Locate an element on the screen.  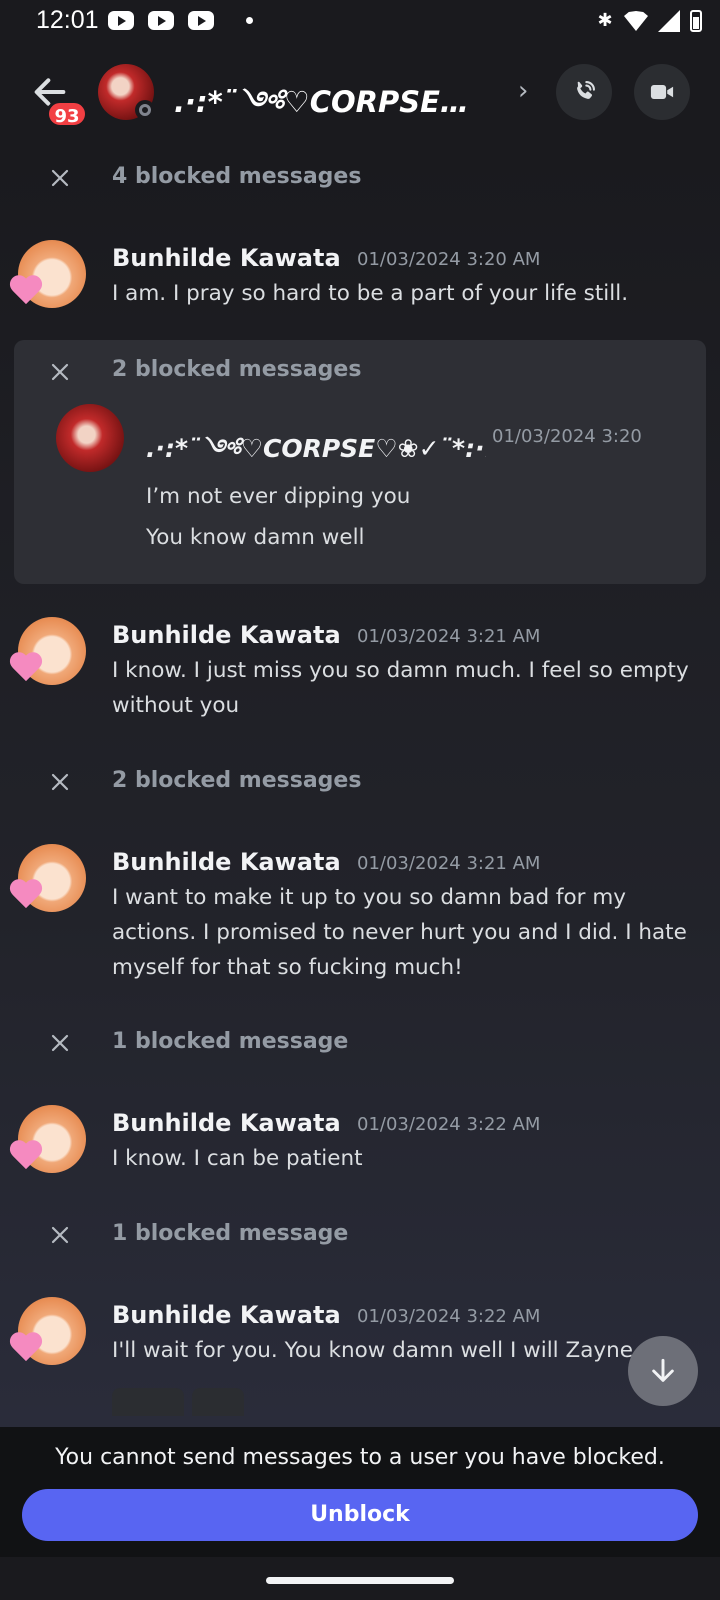
blocked-messages-row: 2 blocked messages is located at coordinates (360, 784).